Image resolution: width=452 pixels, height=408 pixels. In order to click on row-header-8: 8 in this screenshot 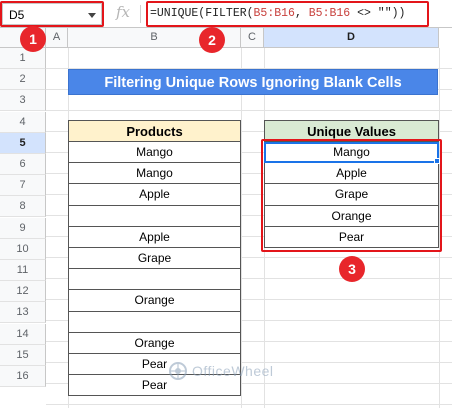, I will do `click(23, 207)`.